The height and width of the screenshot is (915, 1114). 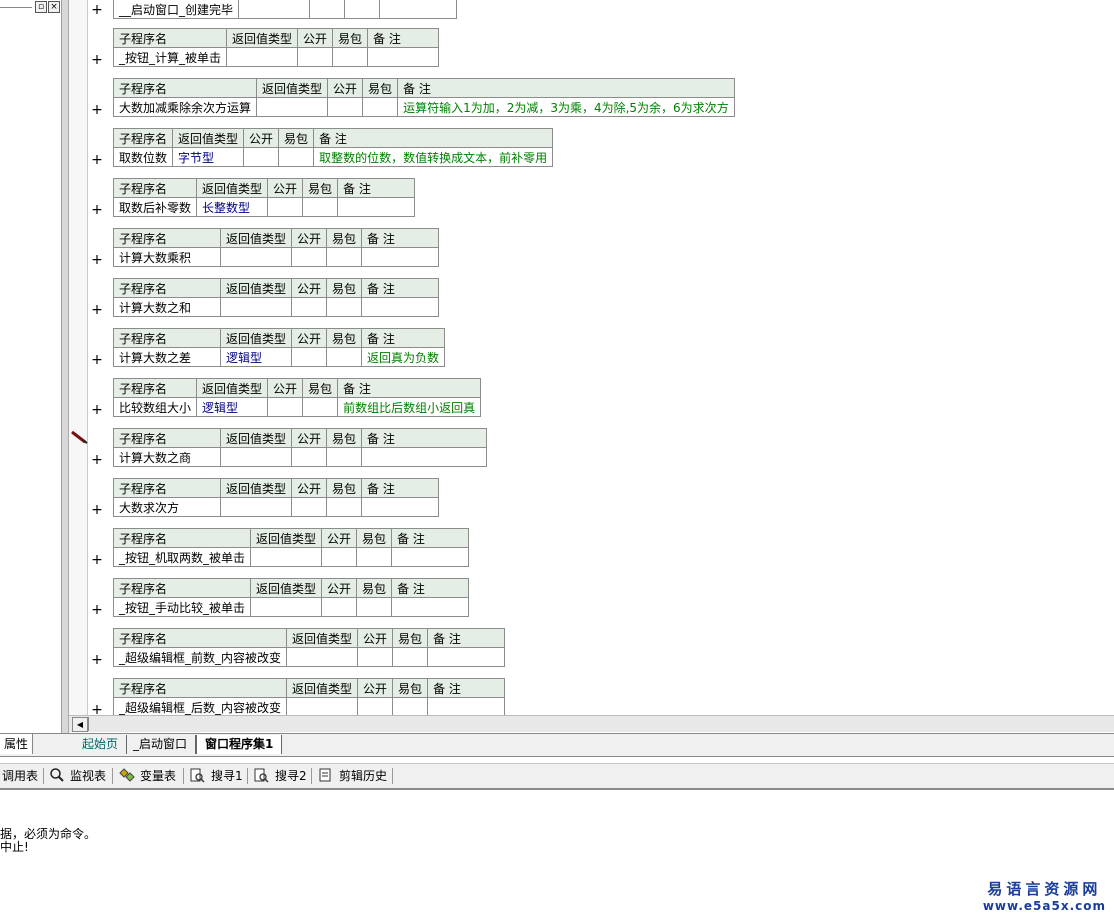 What do you see at coordinates (557, 776) in the screenshot?
I see `bottom-toolbar: 调用表 监视表 变量表 搜寻1 搜寻2 剪辑历史` at bounding box center [557, 776].